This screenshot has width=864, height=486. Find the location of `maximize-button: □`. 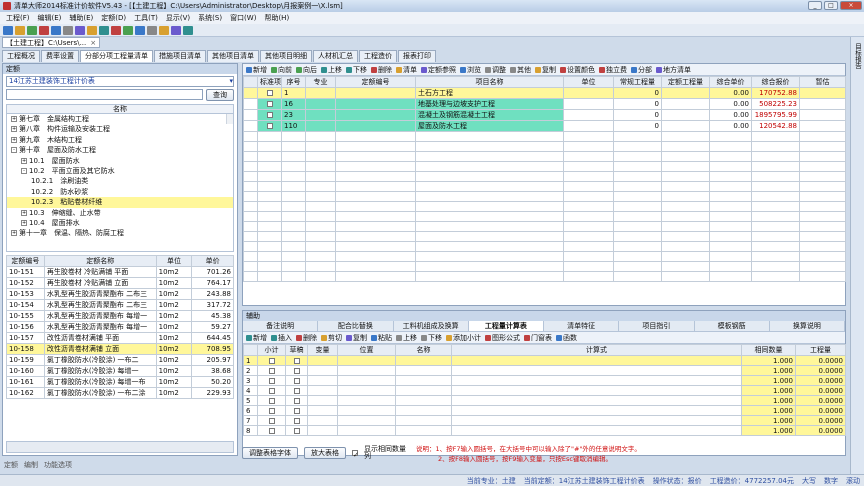

maximize-button: □ is located at coordinates (831, 5).